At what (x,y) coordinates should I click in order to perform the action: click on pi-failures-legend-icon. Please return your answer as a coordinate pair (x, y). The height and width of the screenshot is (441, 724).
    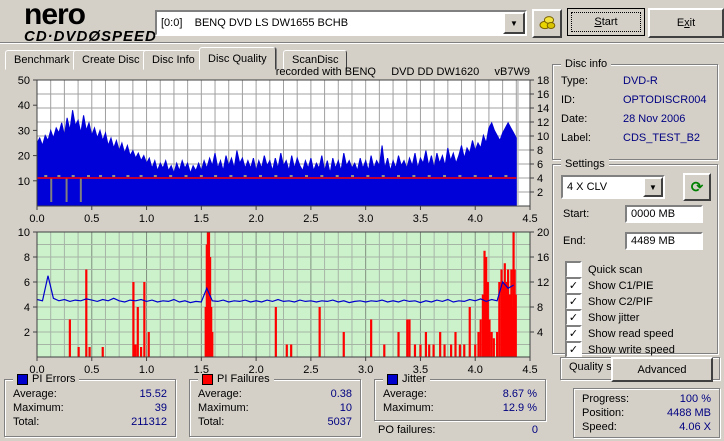
    Looking at the image, I should click on (207, 379).